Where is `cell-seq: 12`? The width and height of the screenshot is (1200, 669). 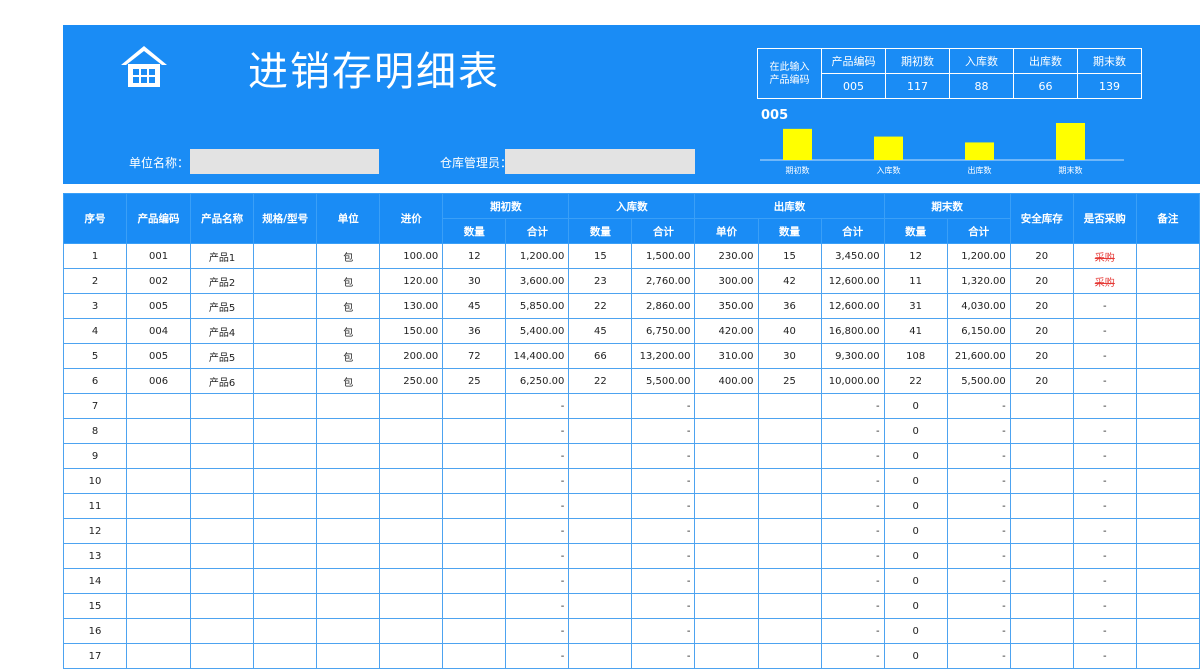 cell-seq: 12 is located at coordinates (95, 531).